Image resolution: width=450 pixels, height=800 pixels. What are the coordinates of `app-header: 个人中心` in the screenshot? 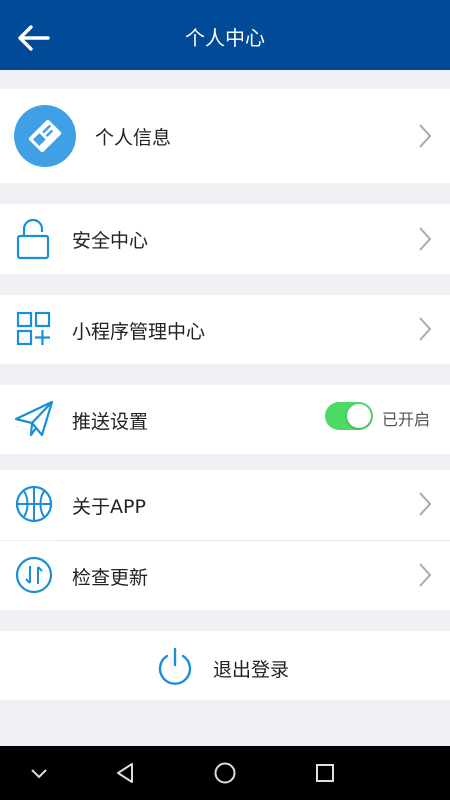 It's located at (225, 35).